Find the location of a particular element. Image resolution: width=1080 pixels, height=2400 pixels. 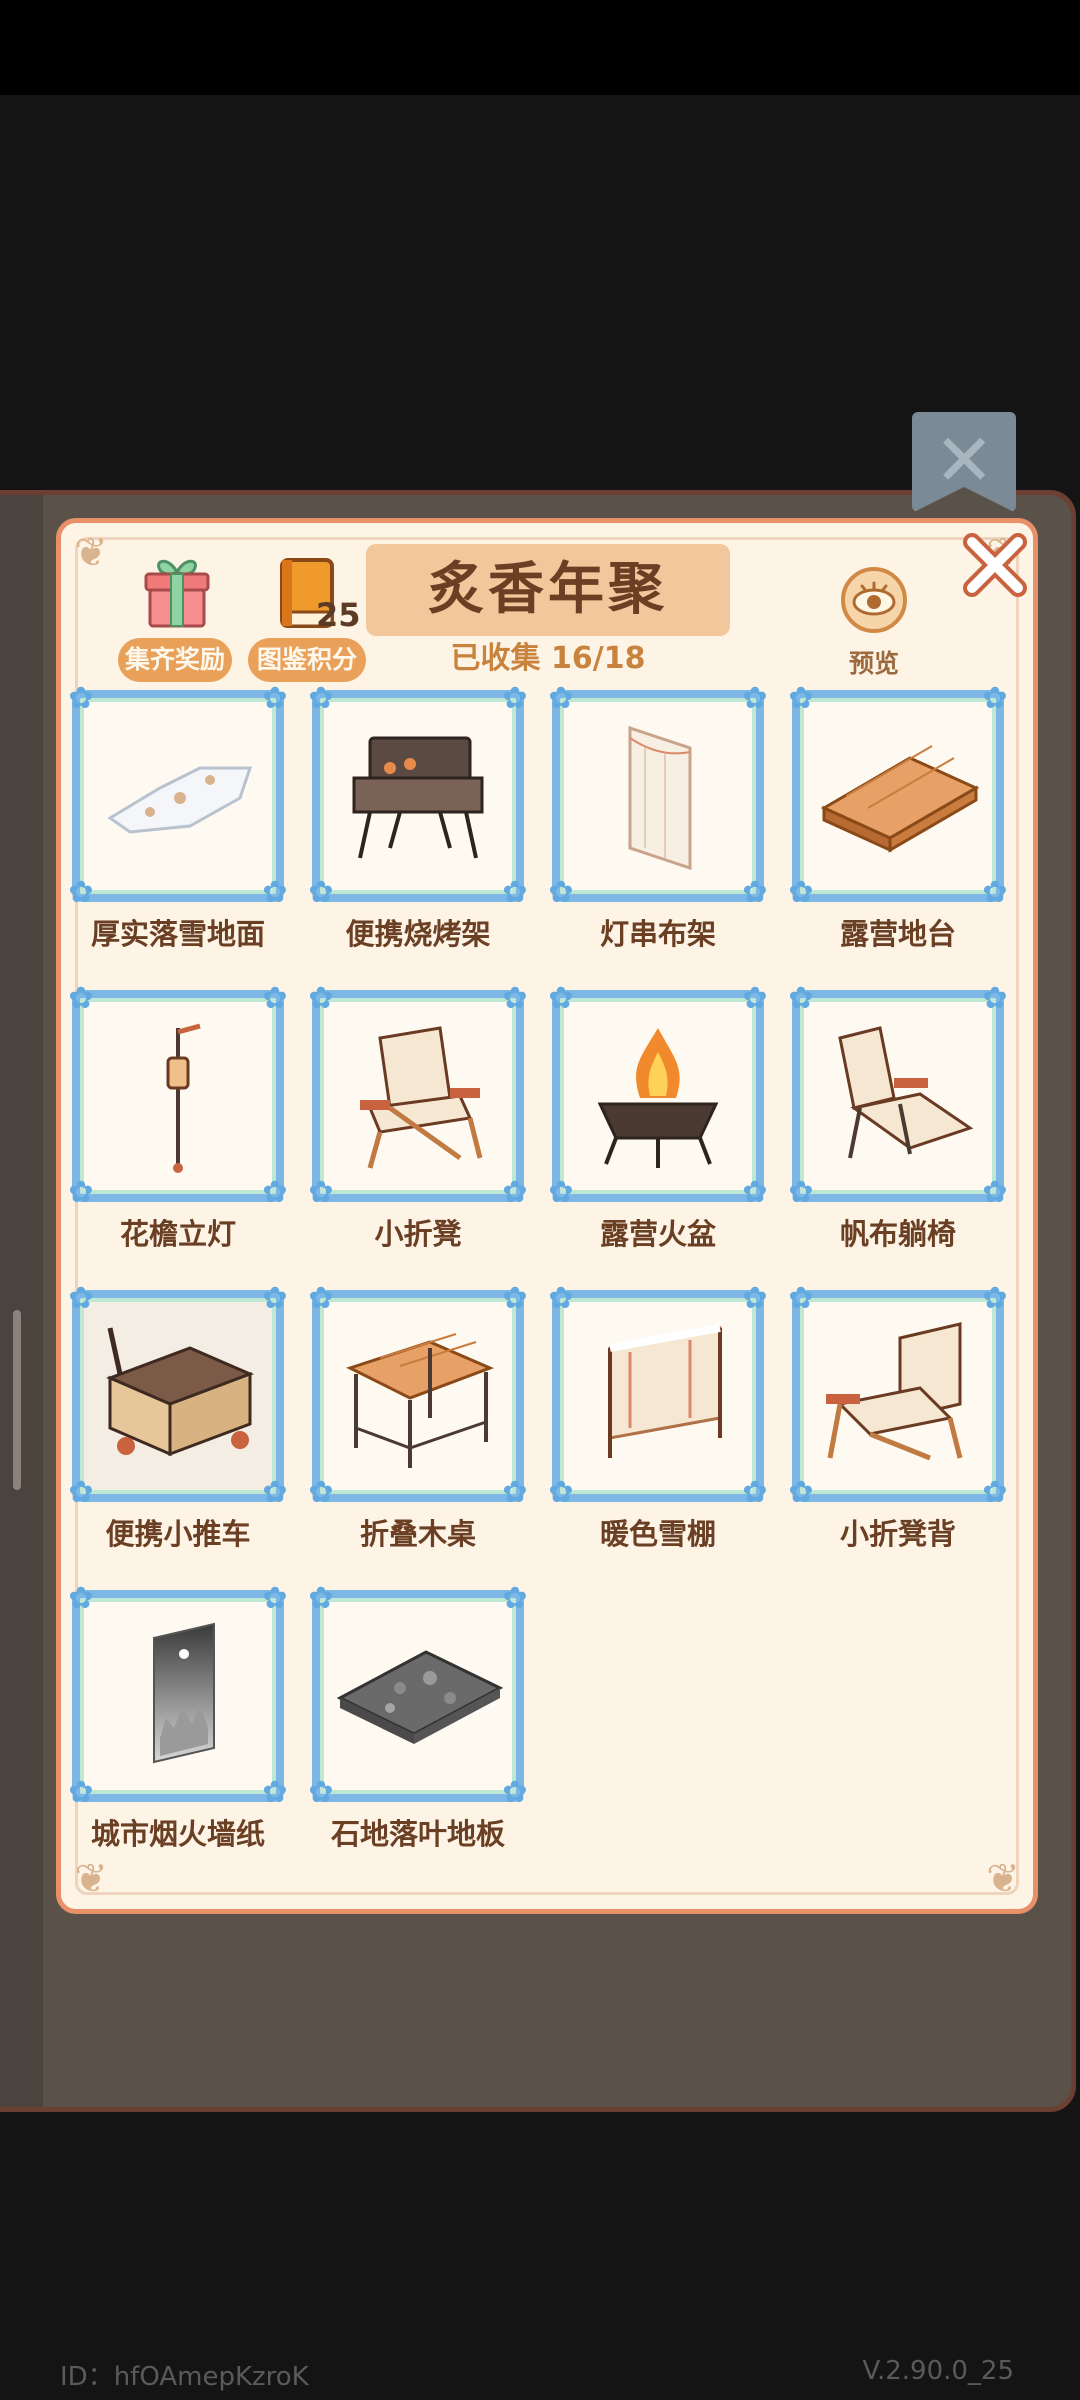

close-icon is located at coordinates (995, 565).